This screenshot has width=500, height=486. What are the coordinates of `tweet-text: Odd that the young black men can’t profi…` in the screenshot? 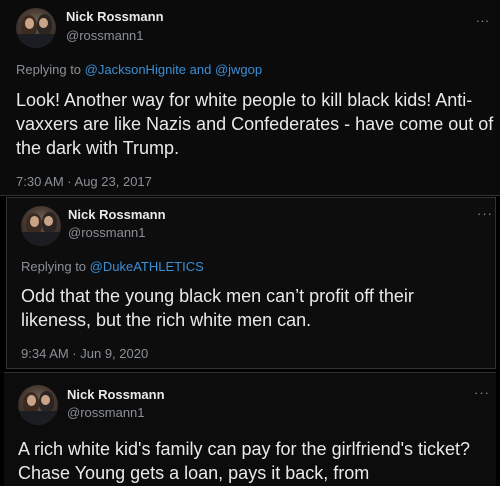 It's located at (217, 308).